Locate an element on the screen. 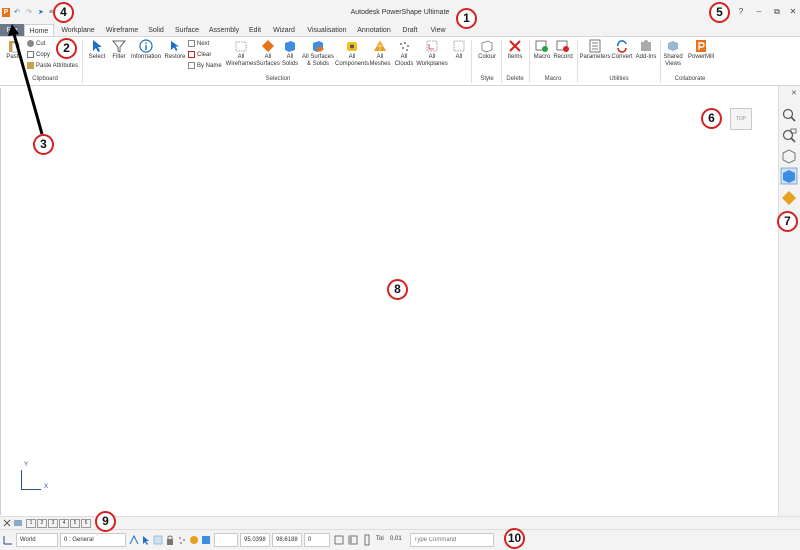 The image size is (800, 550). cut-button: Cut is located at coordinates (36, 44).